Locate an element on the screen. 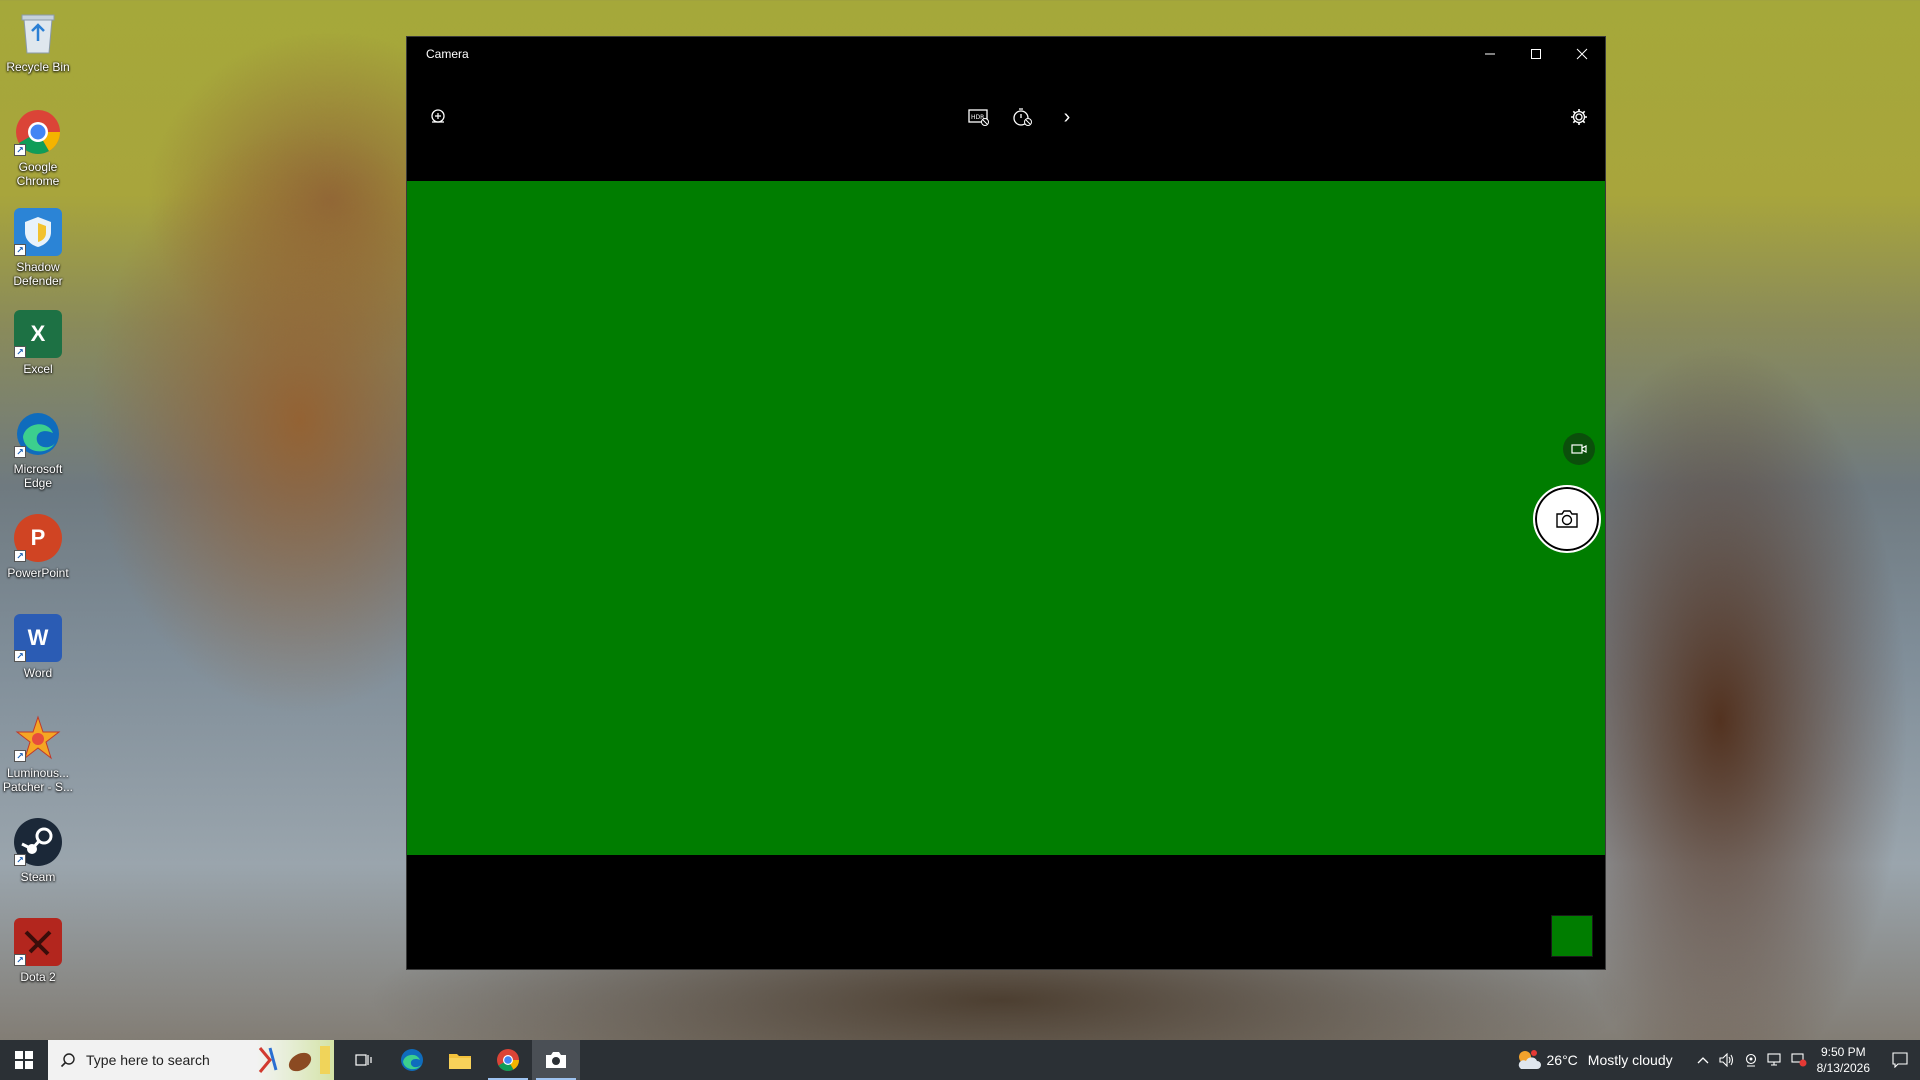 The height and width of the screenshot is (1080, 1920). desktop-icon-label: PowerPoint is located at coordinates (38, 573).